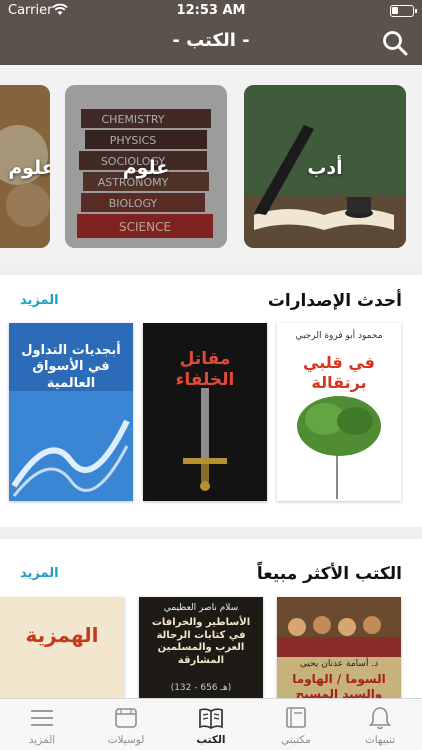 The height and width of the screenshot is (750, 422). I want to click on clock: 12:53 AM, so click(211, 10).